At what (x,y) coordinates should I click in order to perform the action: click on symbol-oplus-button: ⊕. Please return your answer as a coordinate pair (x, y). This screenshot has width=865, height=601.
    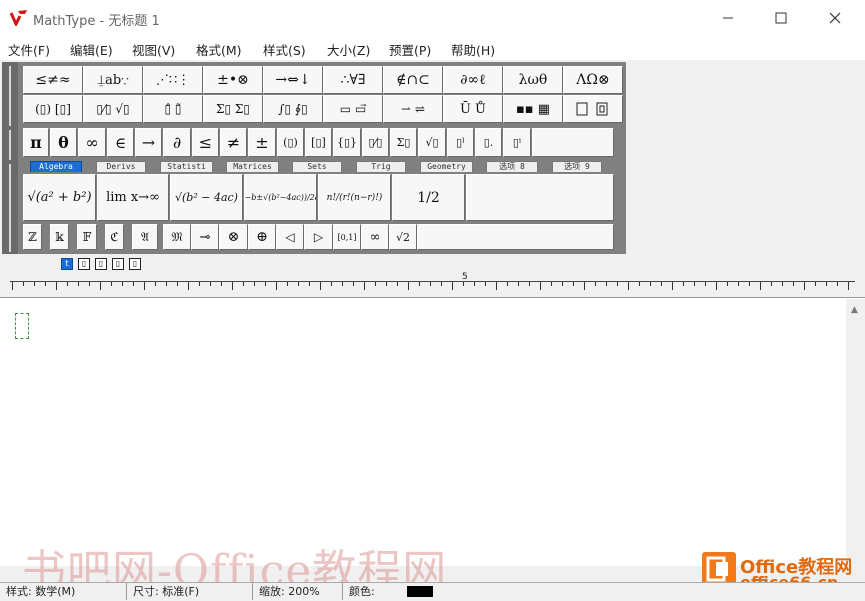
    Looking at the image, I should click on (262, 237).